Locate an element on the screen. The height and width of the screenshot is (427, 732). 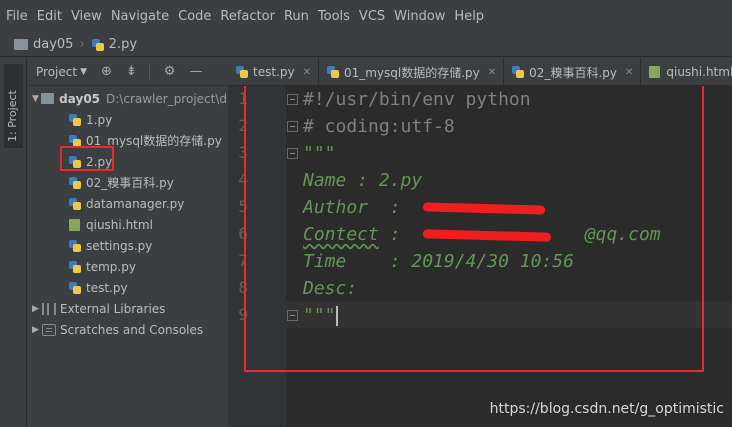
navigation-bar: day05 › 2.py is located at coordinates (366, 45).